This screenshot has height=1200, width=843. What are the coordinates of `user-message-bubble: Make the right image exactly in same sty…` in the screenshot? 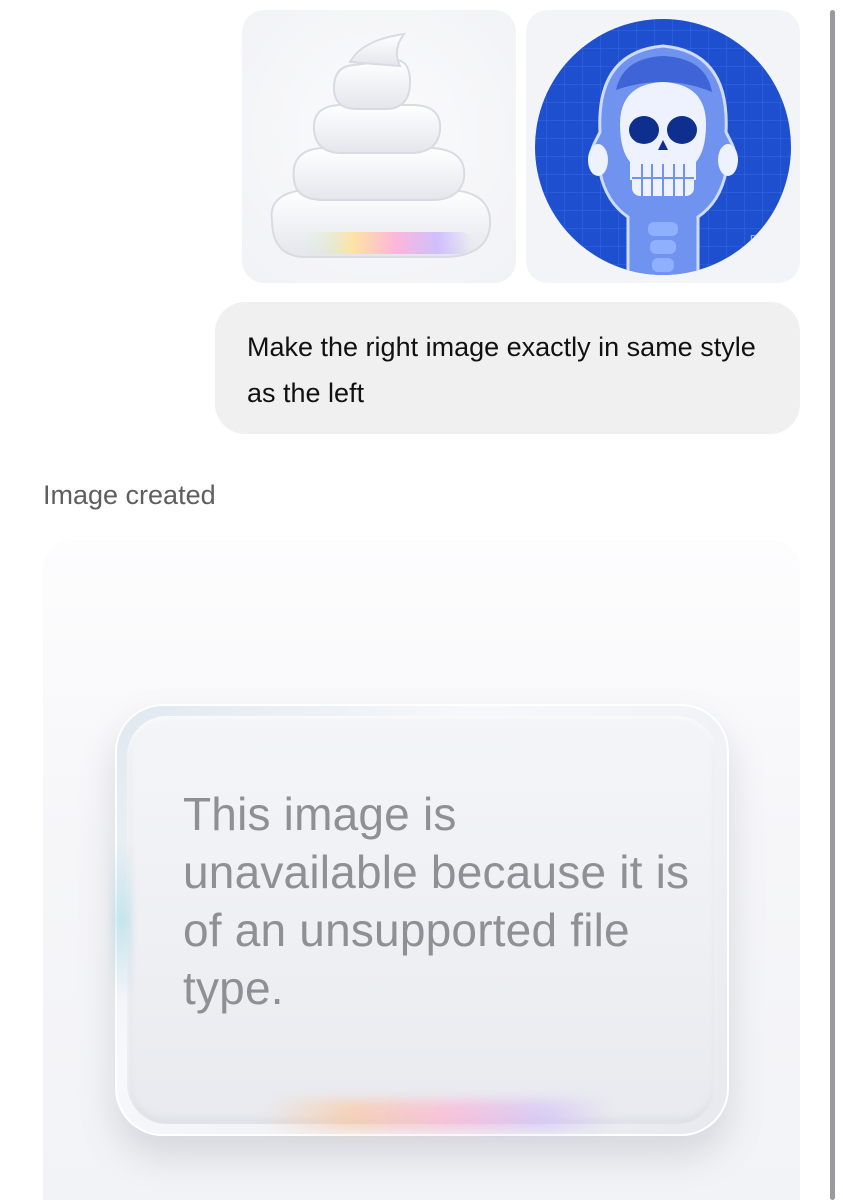 It's located at (507, 368).